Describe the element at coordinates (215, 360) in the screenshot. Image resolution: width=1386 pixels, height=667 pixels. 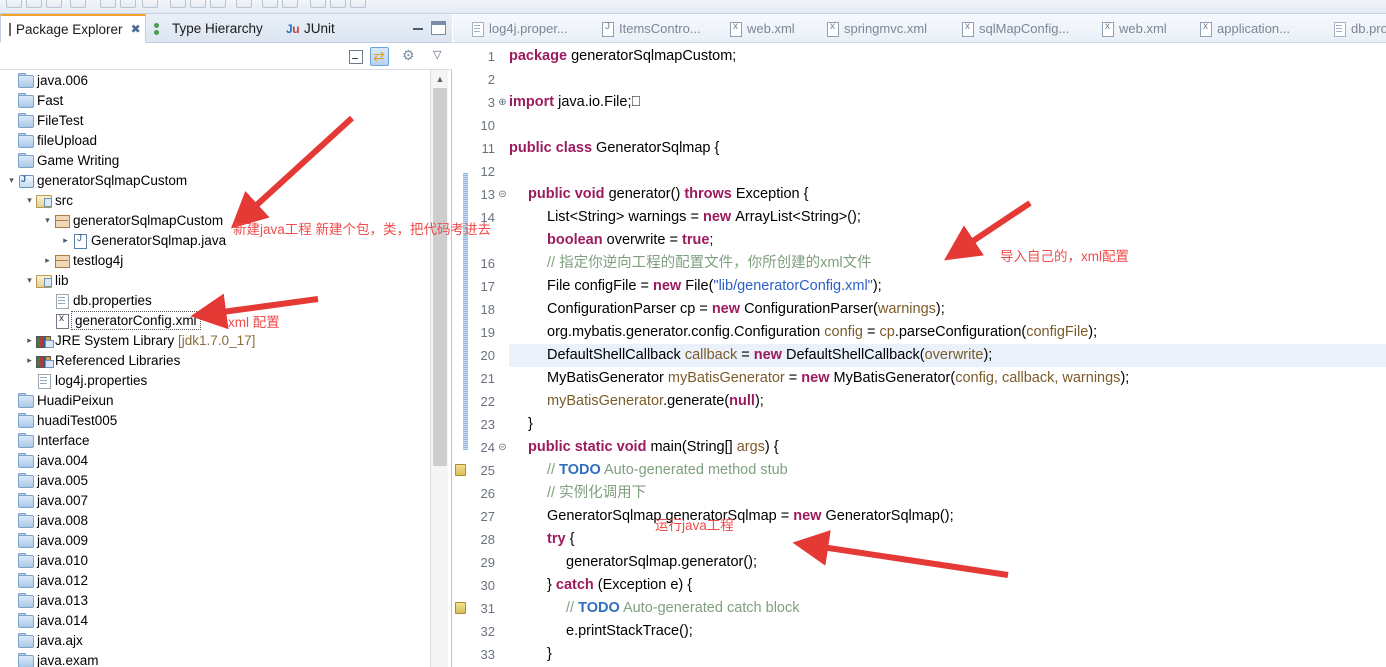
I see `tree-item: ▸ Referenced Libraries` at that location.